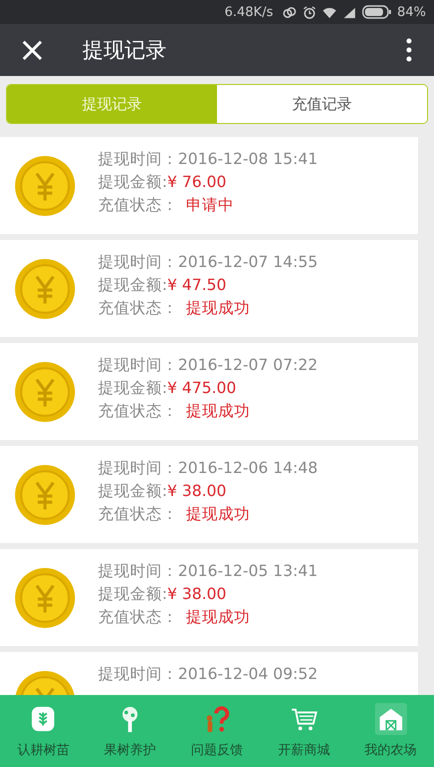  Describe the element at coordinates (411, 12) in the screenshot. I see `battery-percent: 84%` at that location.